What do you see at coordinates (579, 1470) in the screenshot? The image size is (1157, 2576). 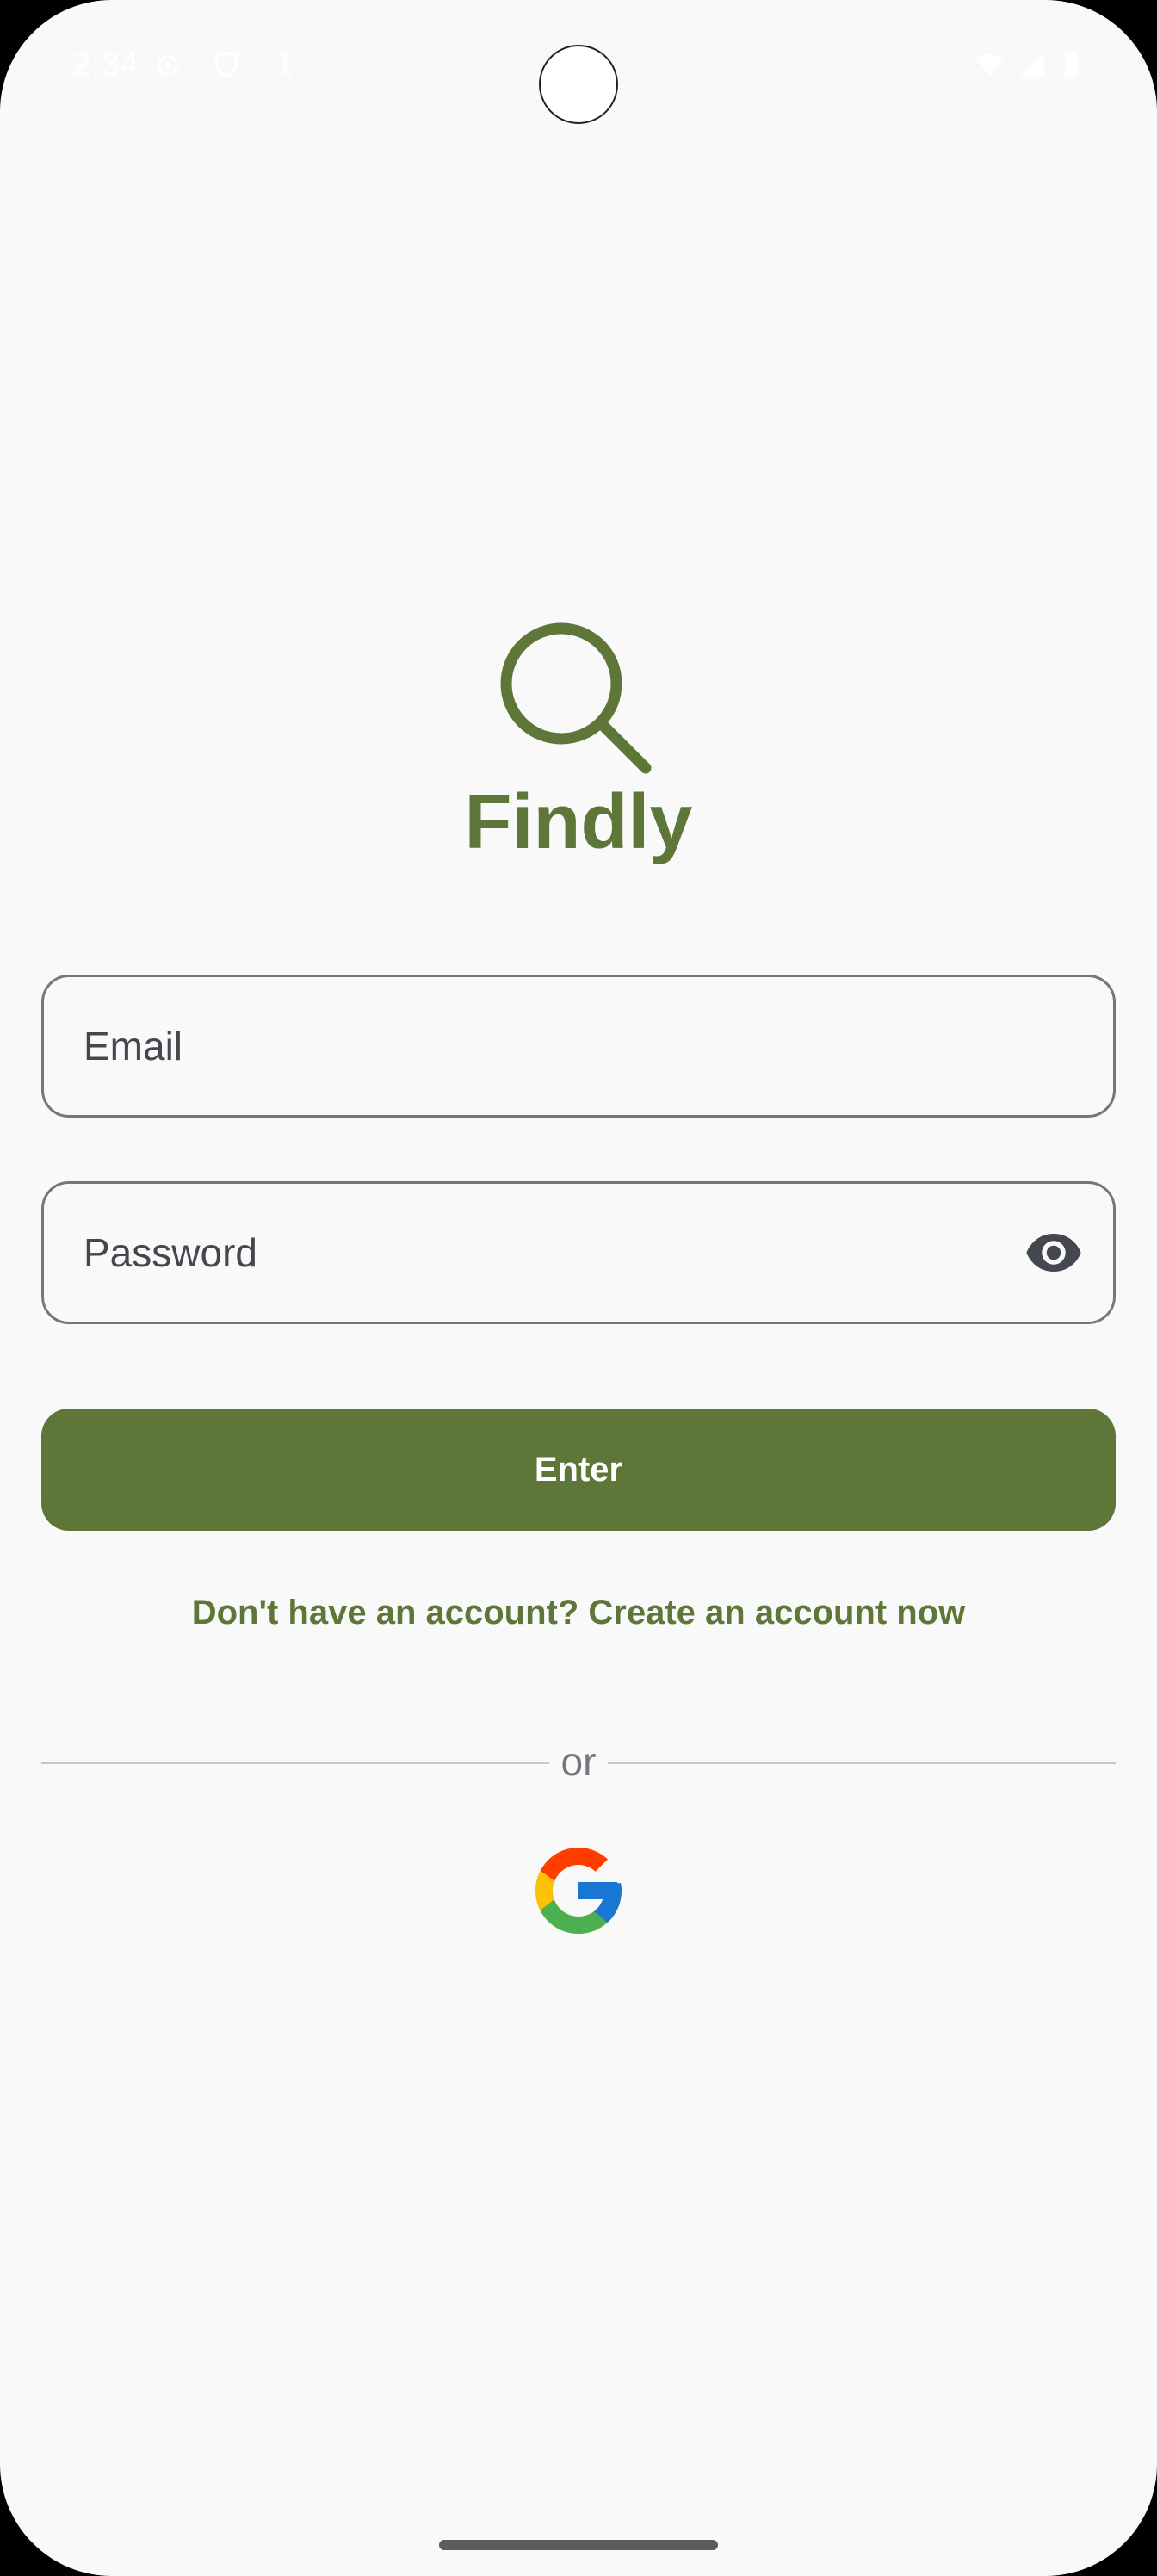 I see `enter-button: Enter` at bounding box center [579, 1470].